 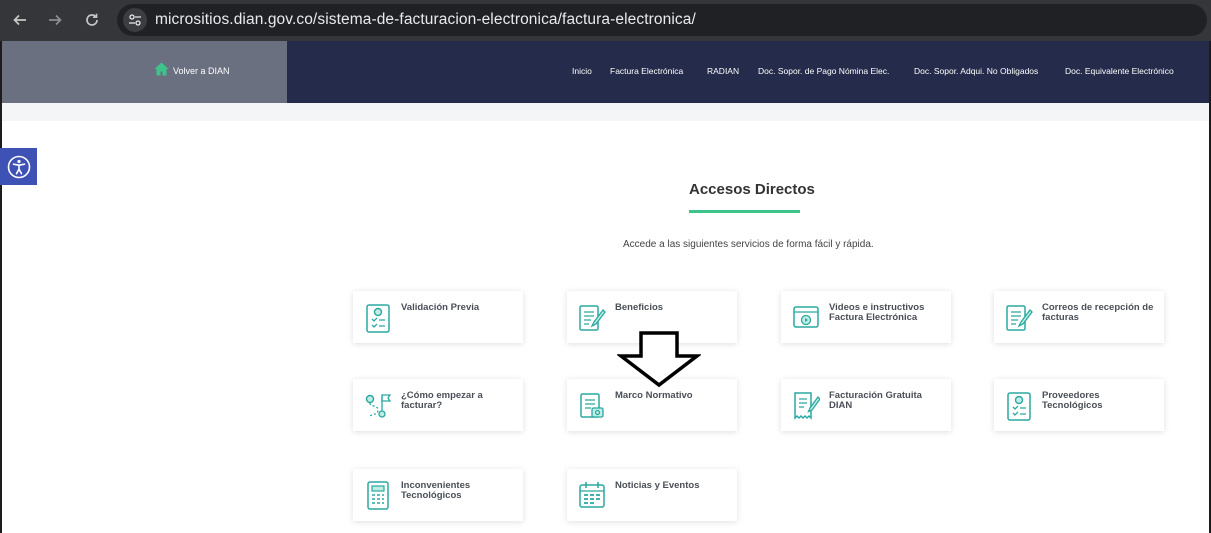 I want to click on card-como-empezar: ¿Cómo empezar a facturar?, so click(x=438, y=405).